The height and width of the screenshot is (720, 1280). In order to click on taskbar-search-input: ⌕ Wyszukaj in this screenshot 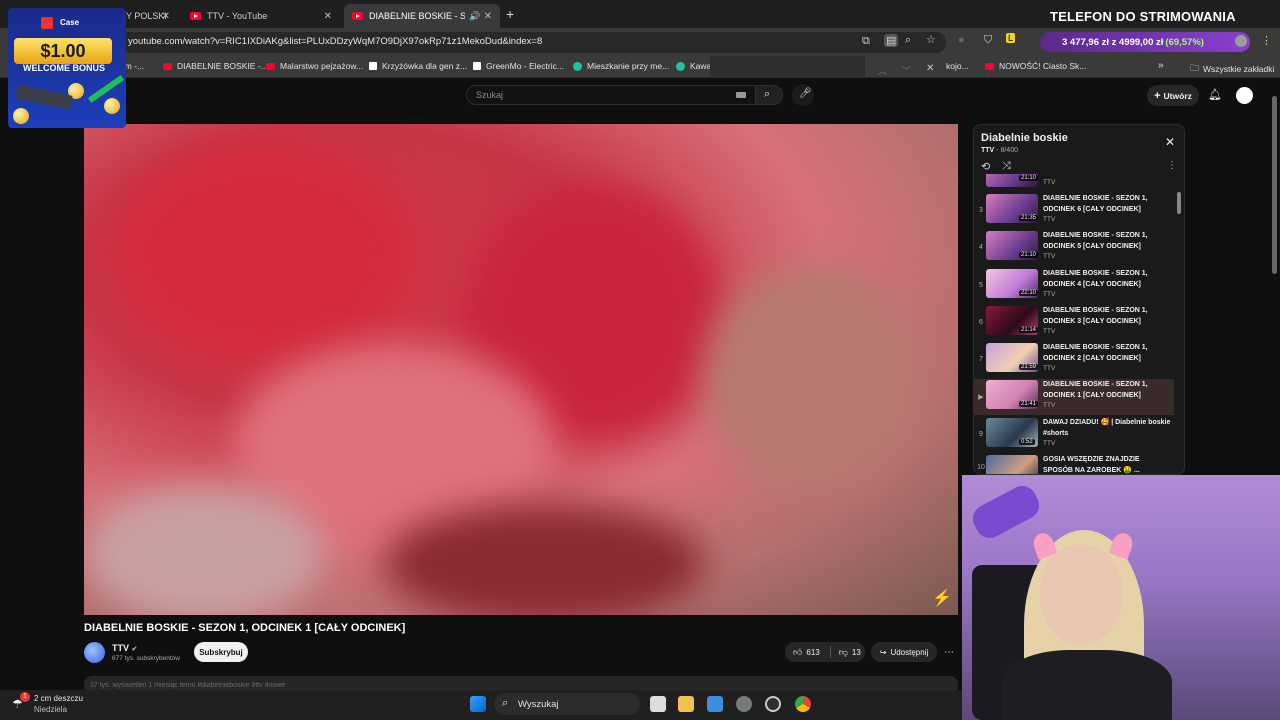, I will do `click(567, 704)`.